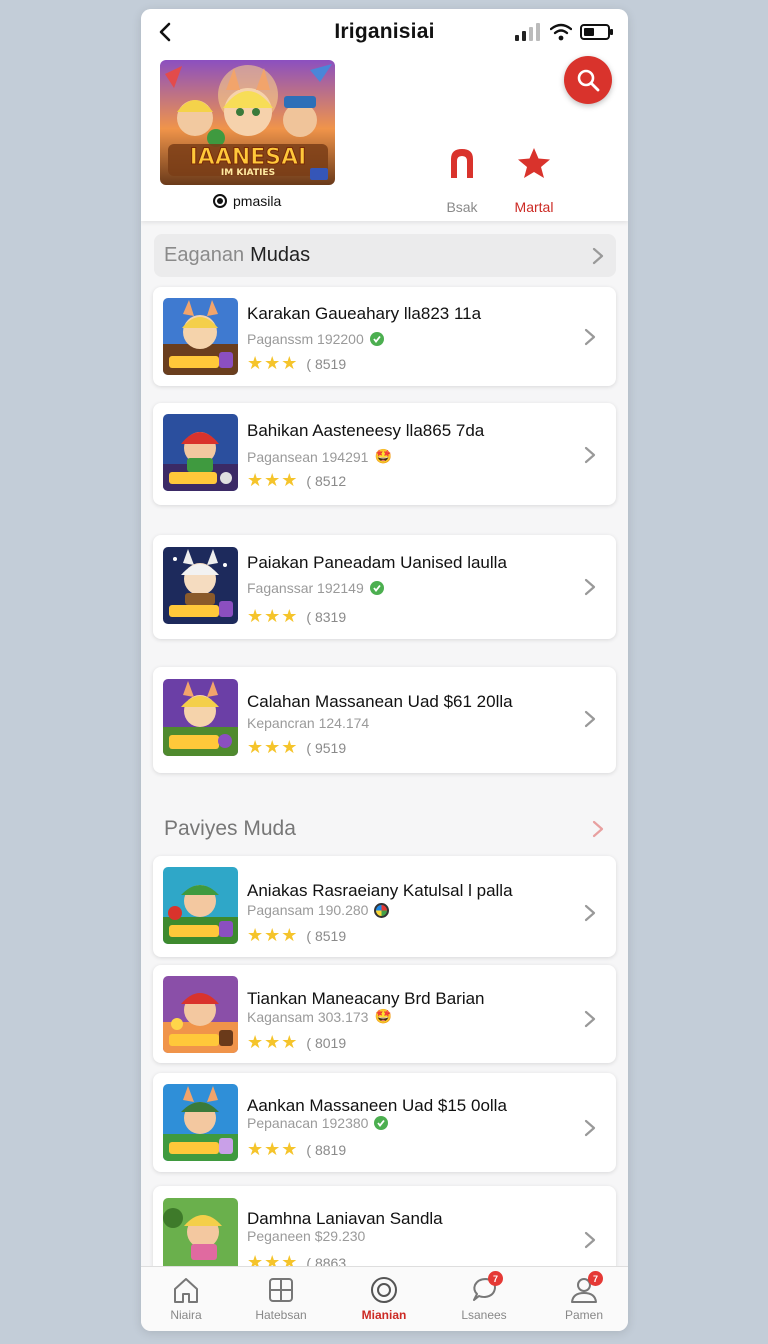 This screenshot has width=768, height=1344. What do you see at coordinates (462, 163) in the screenshot?
I see `bookmark-icon` at bounding box center [462, 163].